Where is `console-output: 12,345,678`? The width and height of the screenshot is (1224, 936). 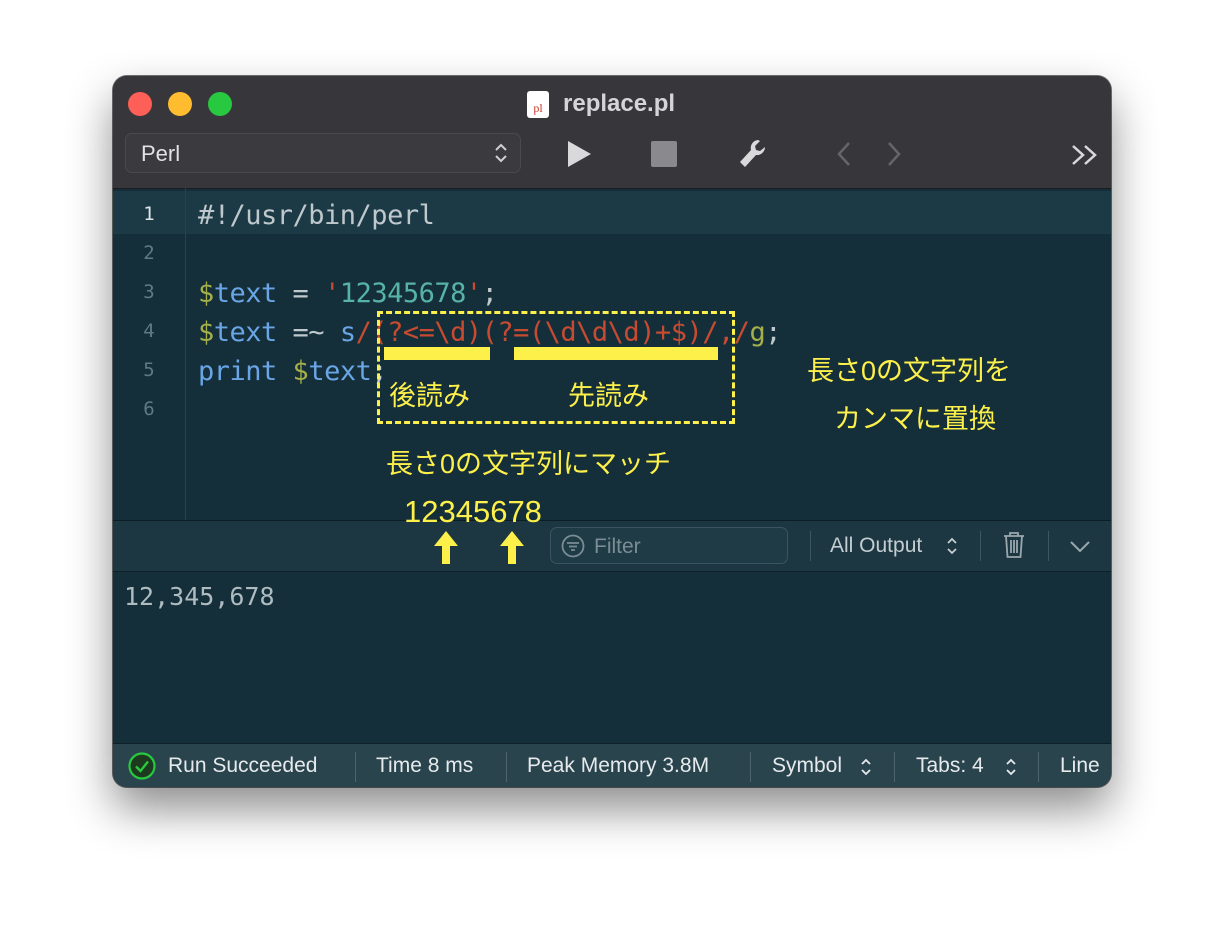 console-output: 12,345,678 is located at coordinates (199, 596).